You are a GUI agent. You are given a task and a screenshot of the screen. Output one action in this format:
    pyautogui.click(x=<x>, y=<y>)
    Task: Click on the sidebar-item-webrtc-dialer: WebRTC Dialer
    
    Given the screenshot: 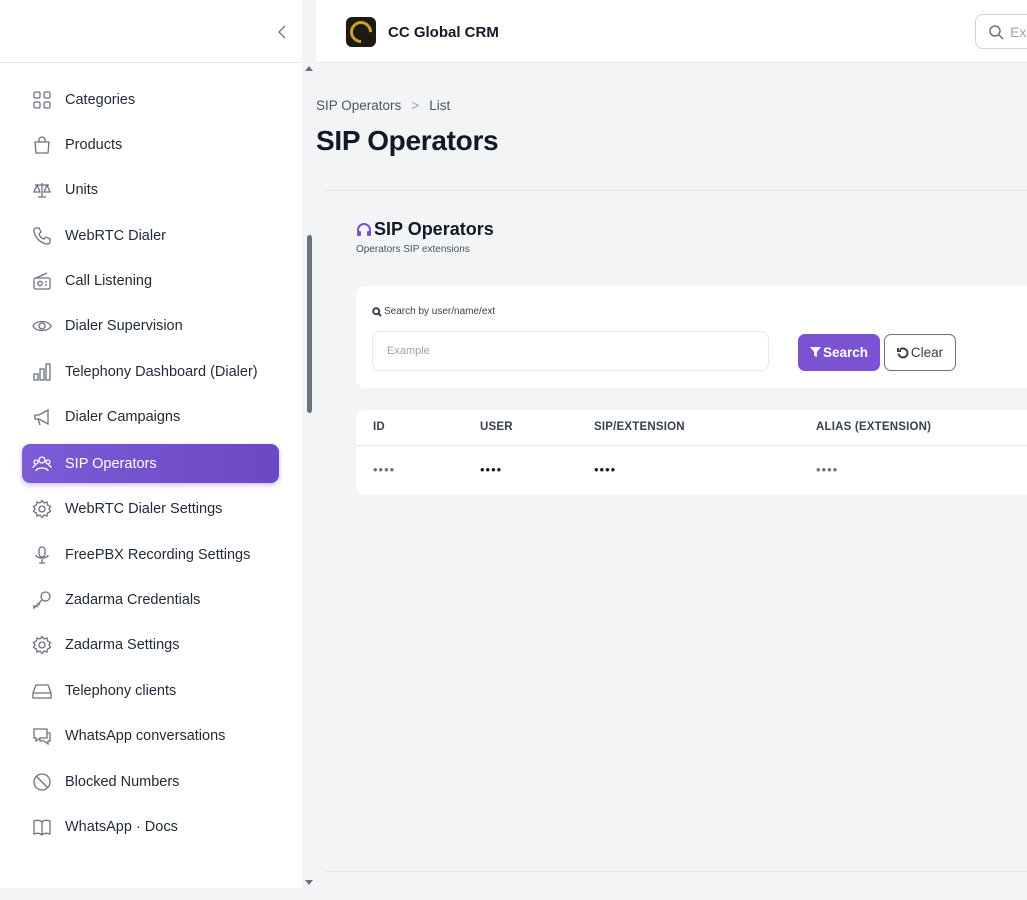 What is the action you would take?
    pyautogui.click(x=150, y=235)
    